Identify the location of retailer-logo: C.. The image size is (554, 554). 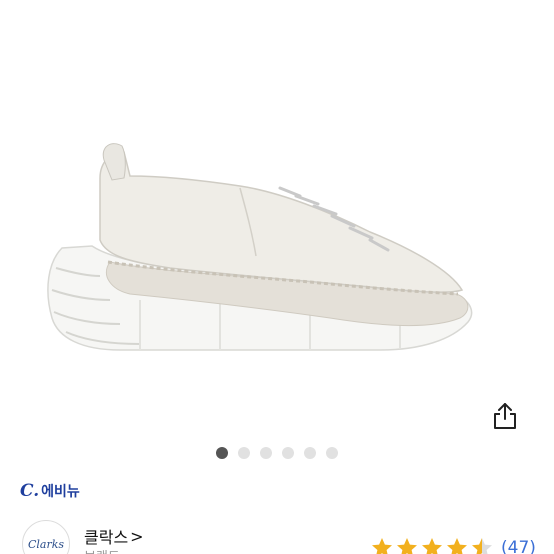
(30, 491).